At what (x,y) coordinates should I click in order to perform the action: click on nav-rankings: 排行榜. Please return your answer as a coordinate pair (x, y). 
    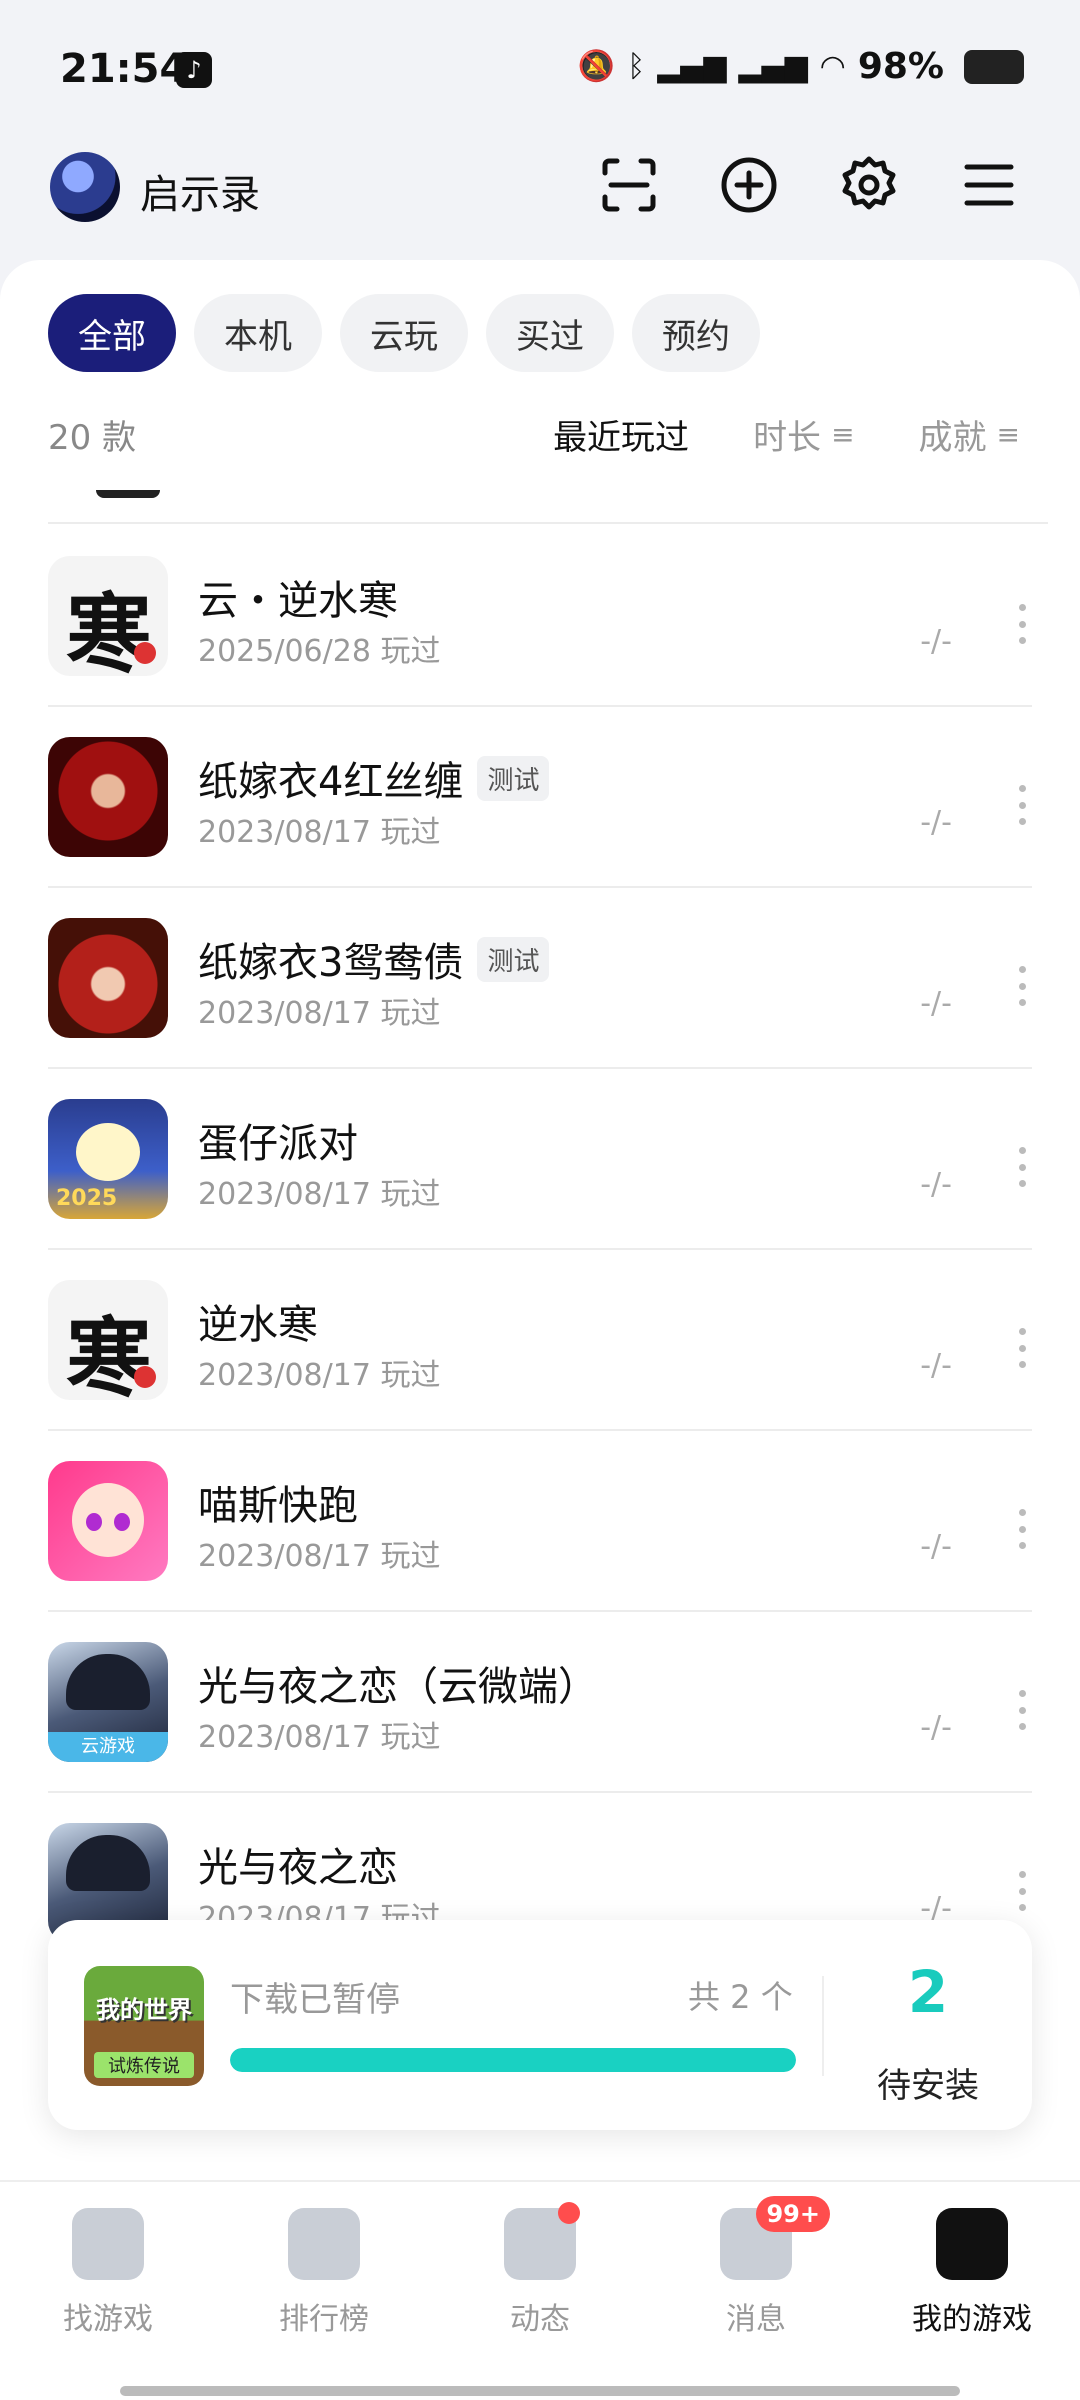
    Looking at the image, I should click on (324, 2273).